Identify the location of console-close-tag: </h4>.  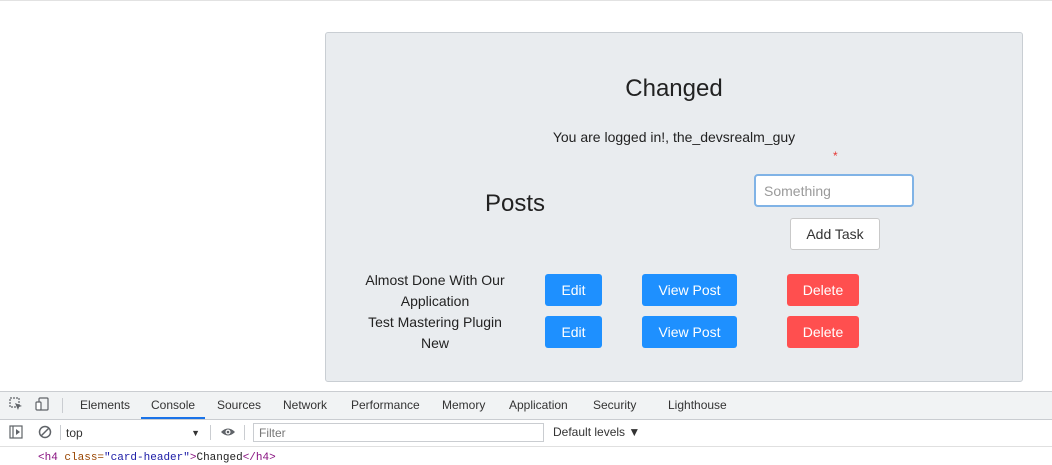
(259, 458).